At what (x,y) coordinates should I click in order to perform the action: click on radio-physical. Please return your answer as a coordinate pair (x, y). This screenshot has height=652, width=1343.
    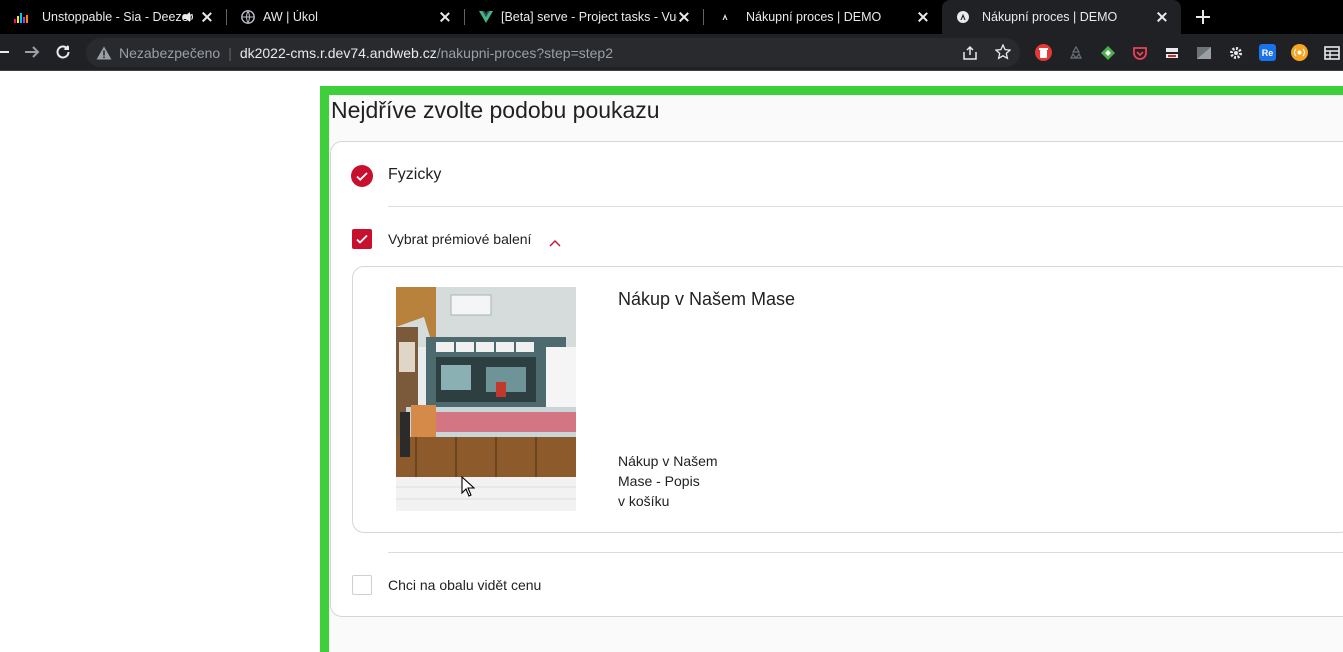
    Looking at the image, I should click on (362, 176).